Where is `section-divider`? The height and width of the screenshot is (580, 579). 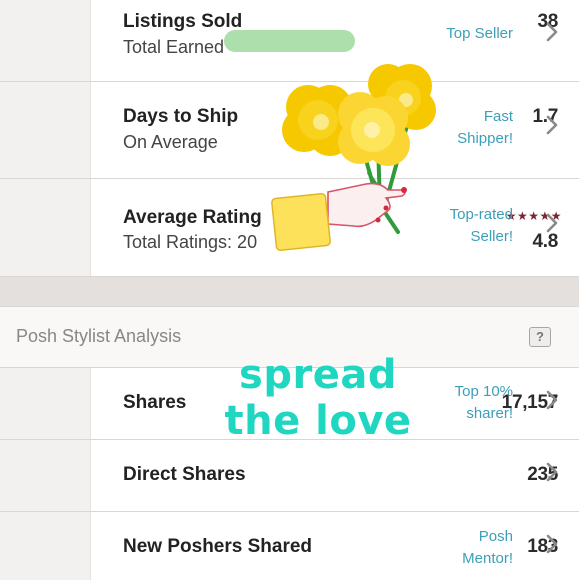 section-divider is located at coordinates (289, 292).